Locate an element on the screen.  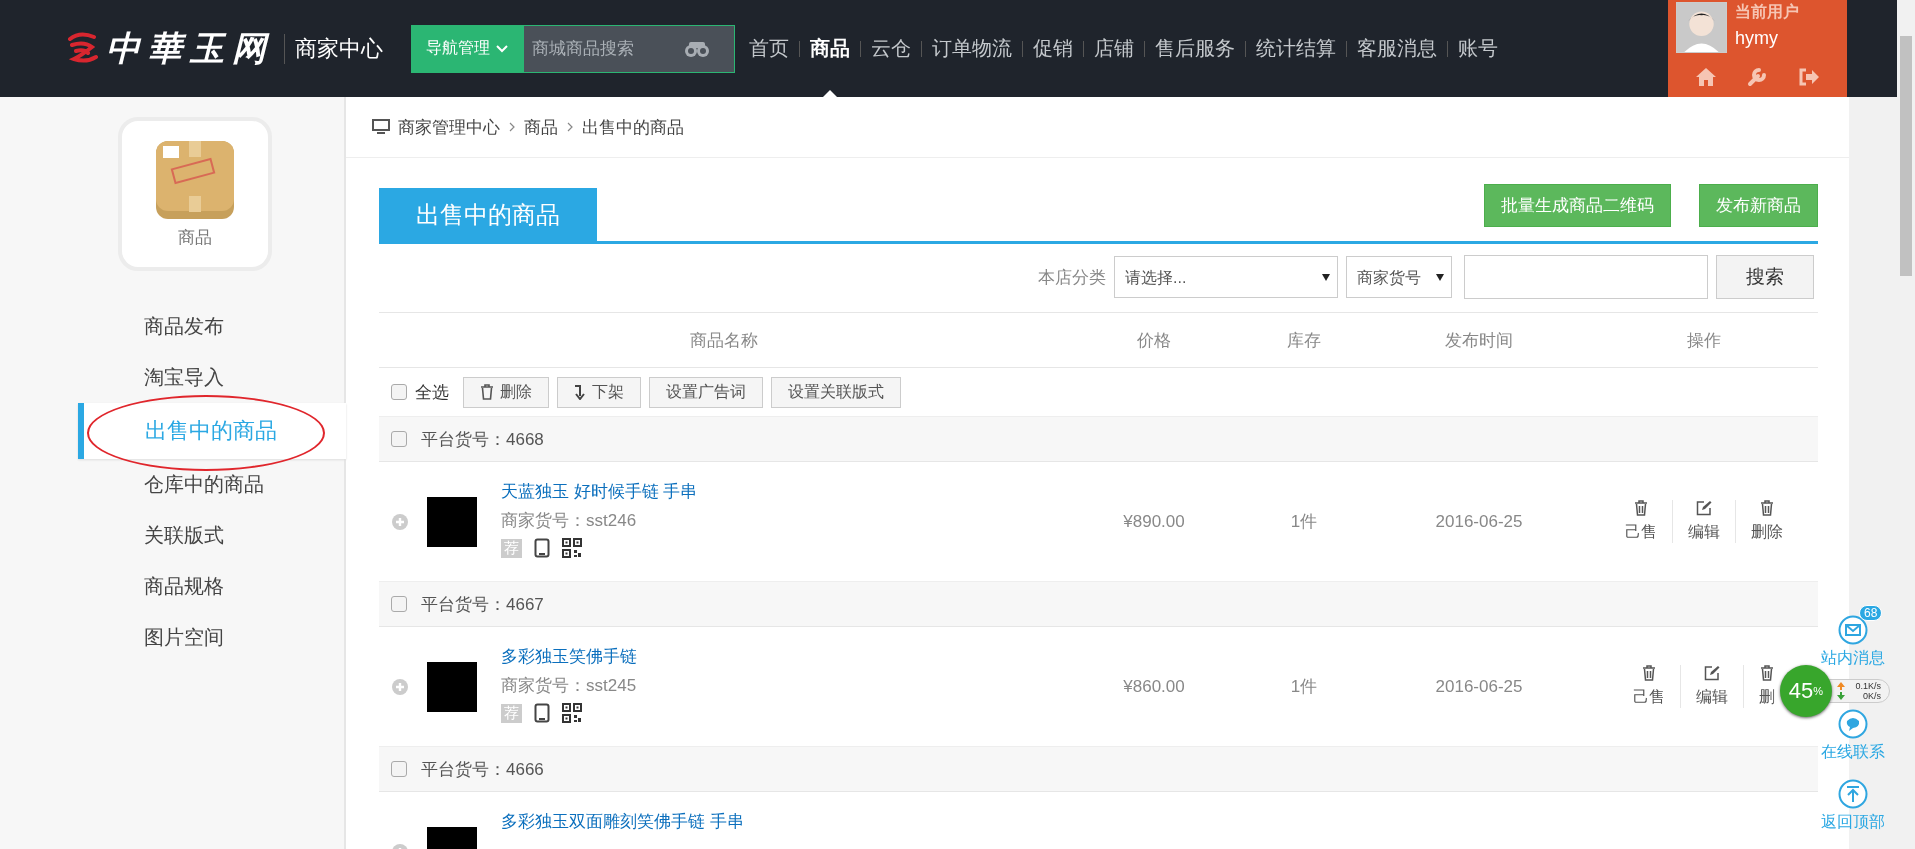
count-badge: 68 is located at coordinates (1871, 613).